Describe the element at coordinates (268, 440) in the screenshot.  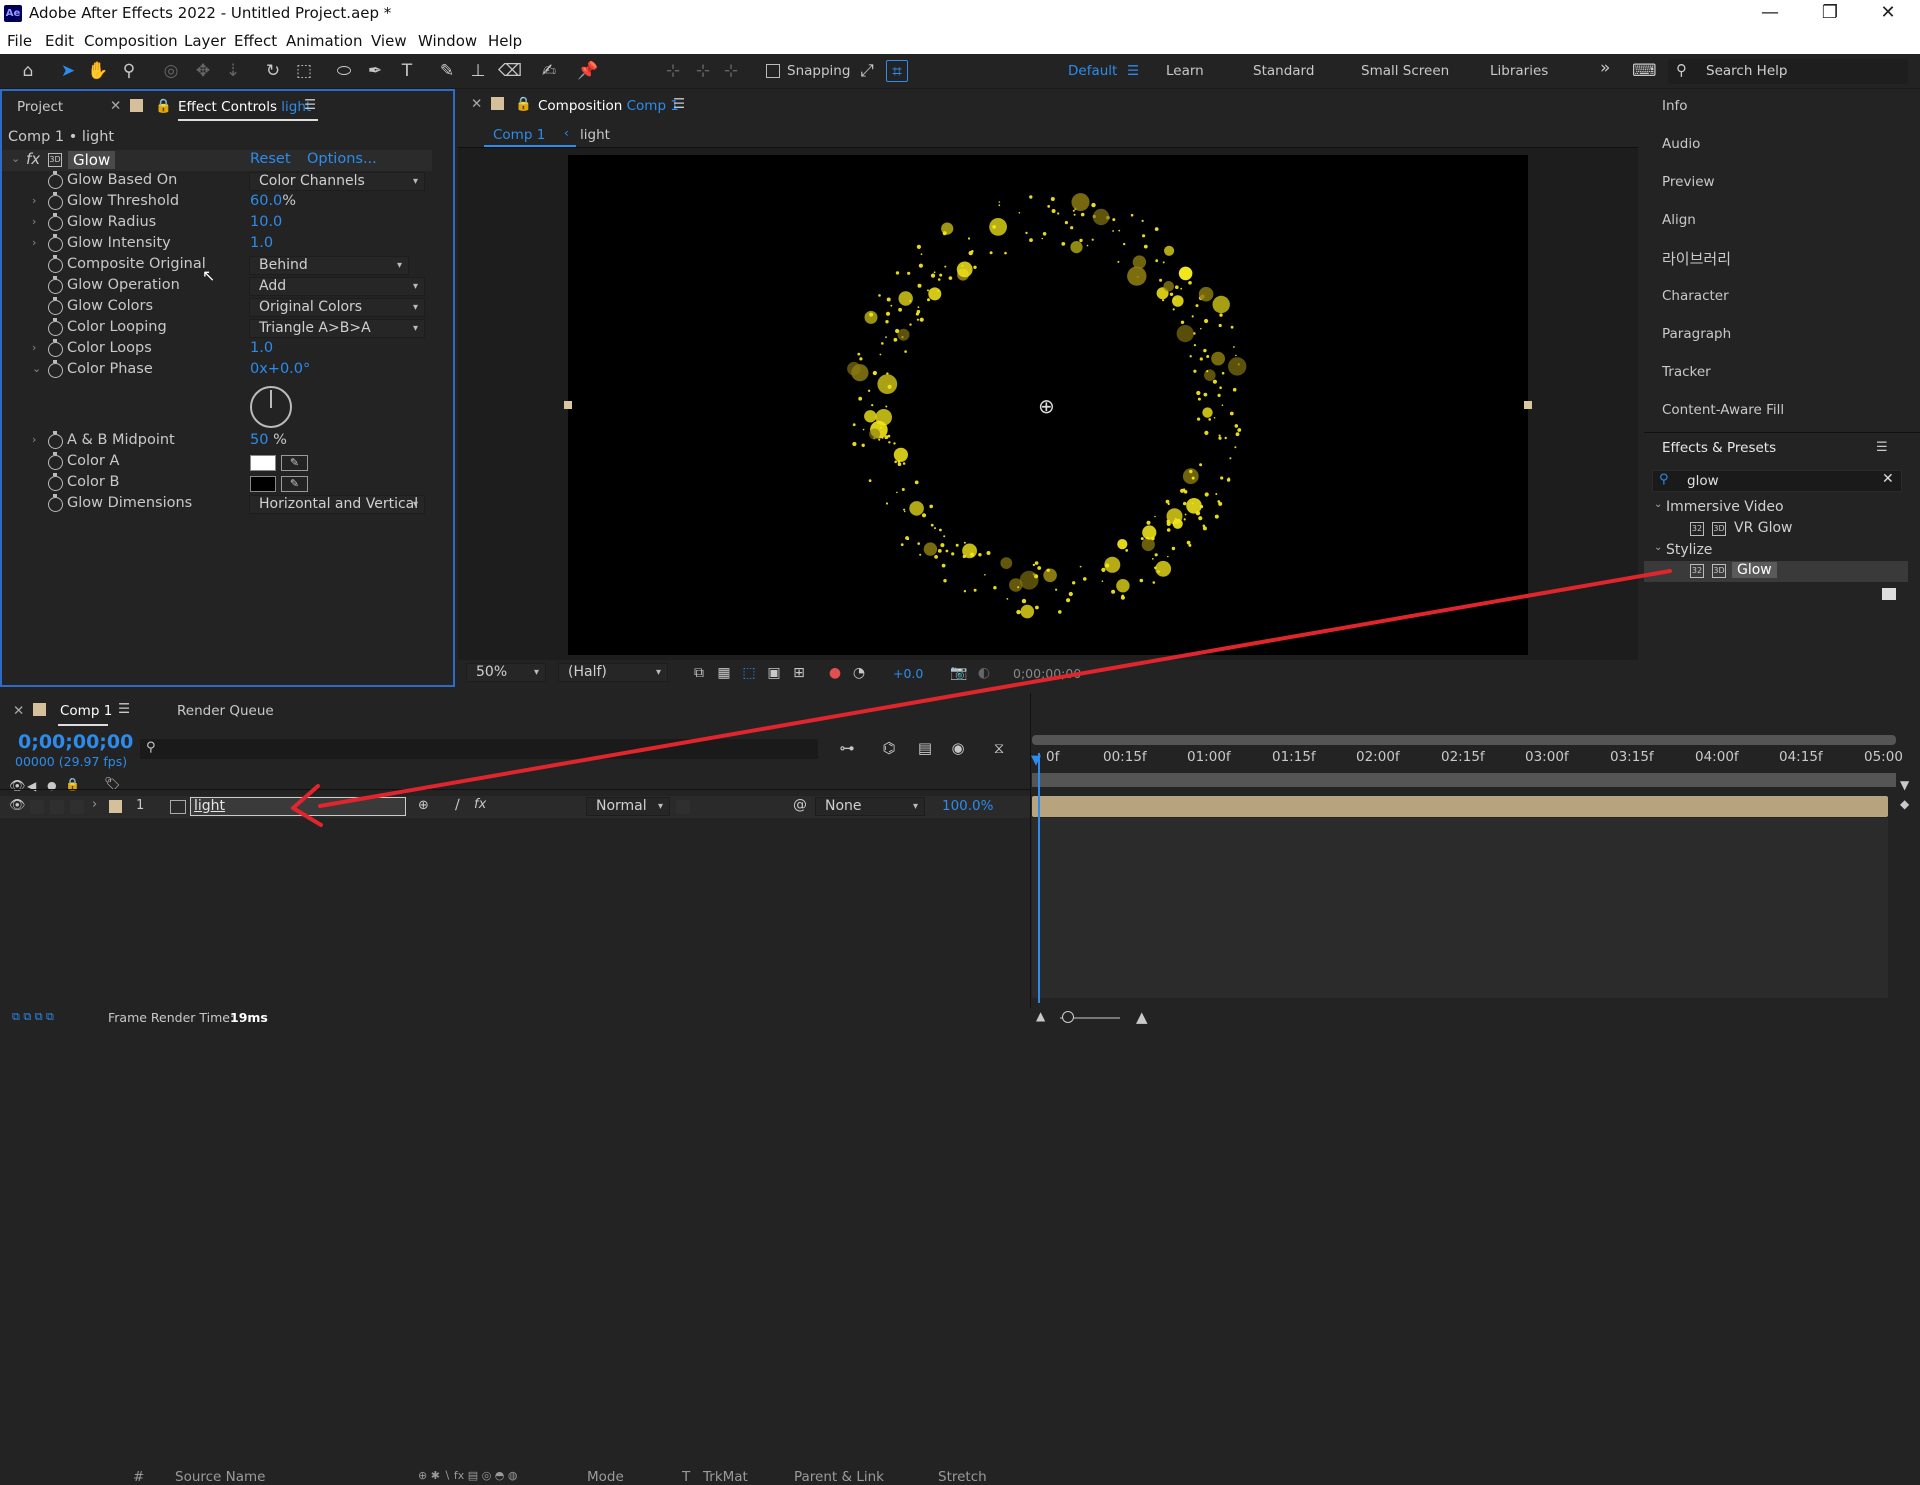
I see `ab-midpoint-value: 50 %` at that location.